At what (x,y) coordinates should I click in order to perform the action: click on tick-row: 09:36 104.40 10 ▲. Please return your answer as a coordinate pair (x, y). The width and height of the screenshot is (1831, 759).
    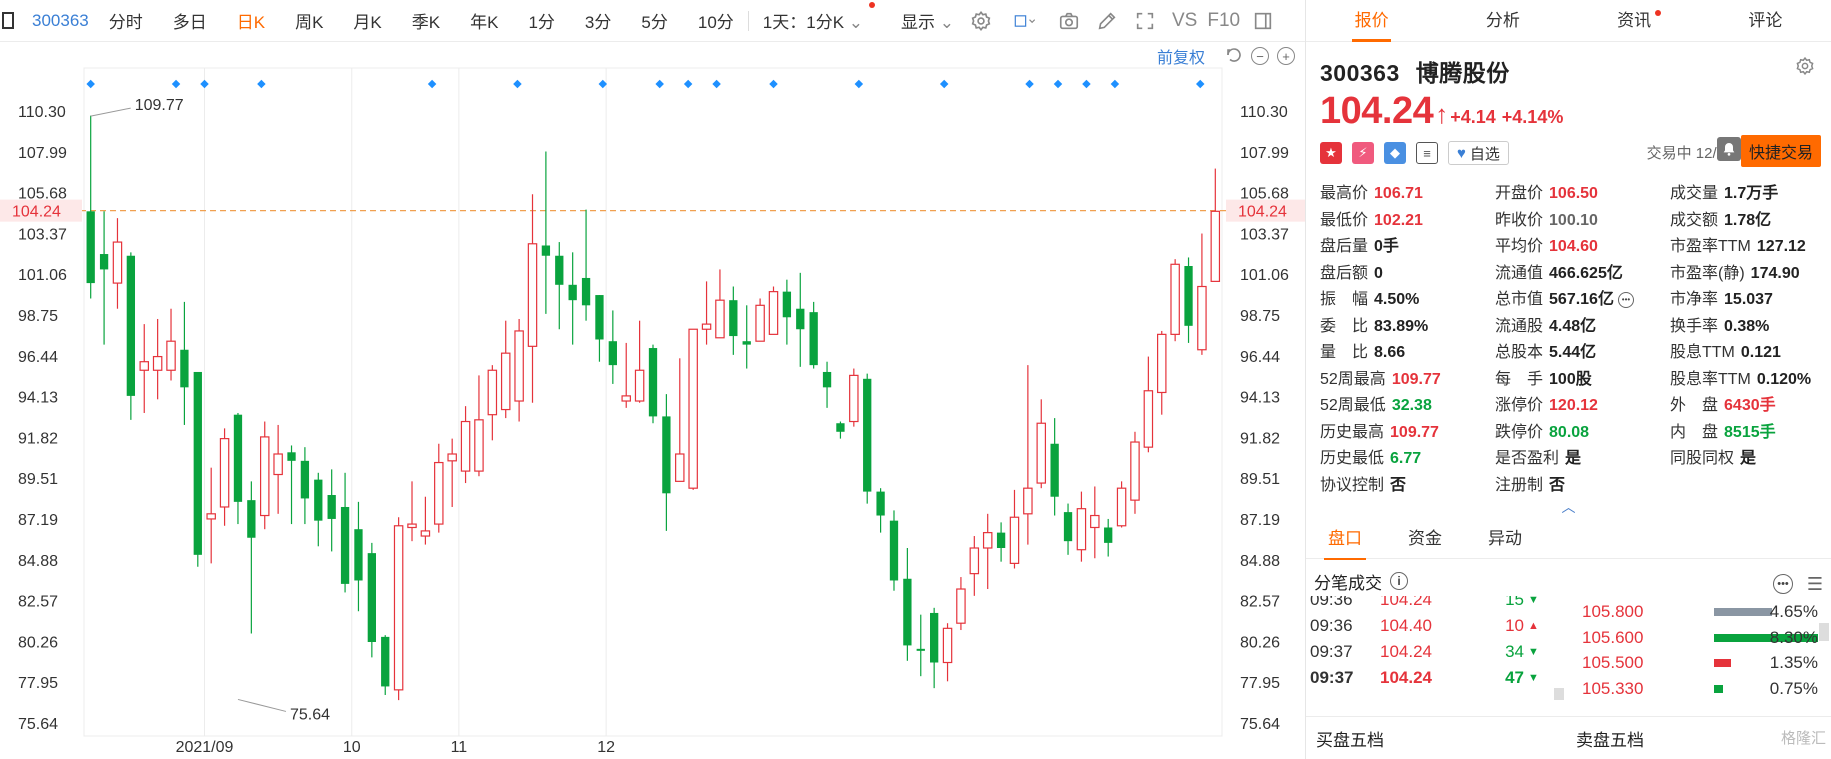
    Looking at the image, I should click on (1436, 626).